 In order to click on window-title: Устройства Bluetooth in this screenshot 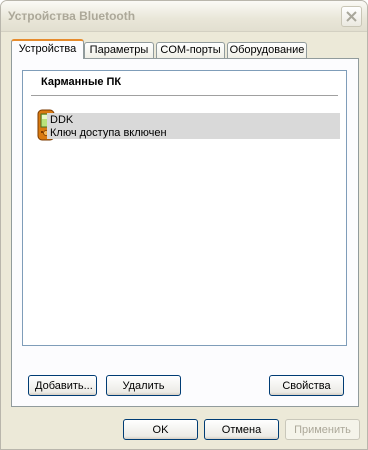, I will do `click(72, 16)`.